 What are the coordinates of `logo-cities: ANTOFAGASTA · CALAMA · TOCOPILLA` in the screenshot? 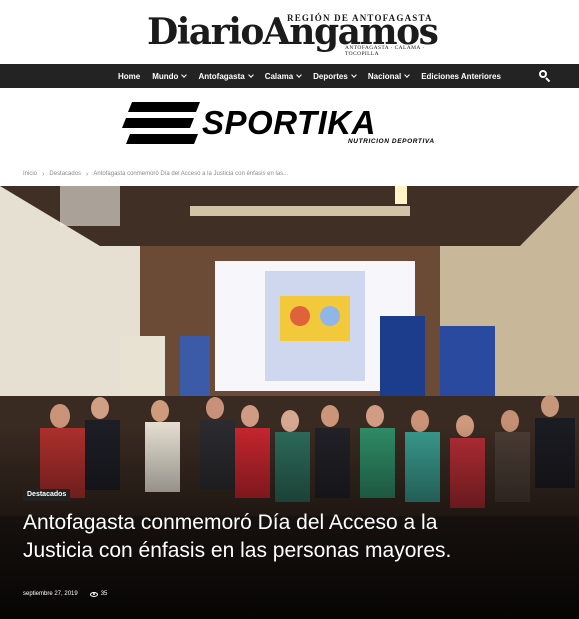 It's located at (385, 51).